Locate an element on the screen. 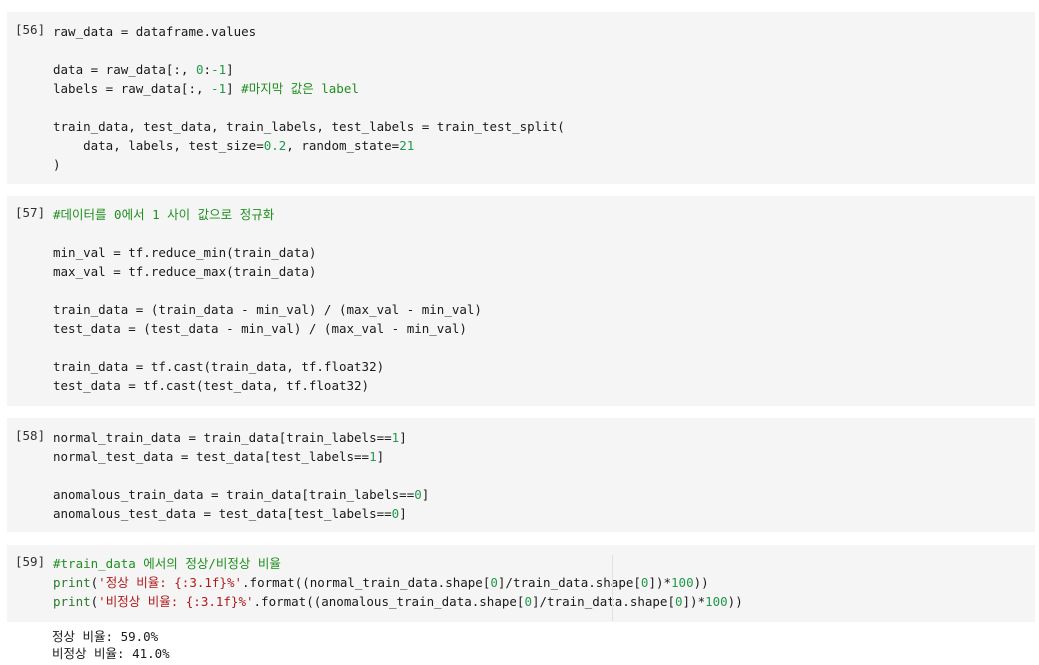 The image size is (1039, 665). editor-ruler is located at coordinates (612, 588).